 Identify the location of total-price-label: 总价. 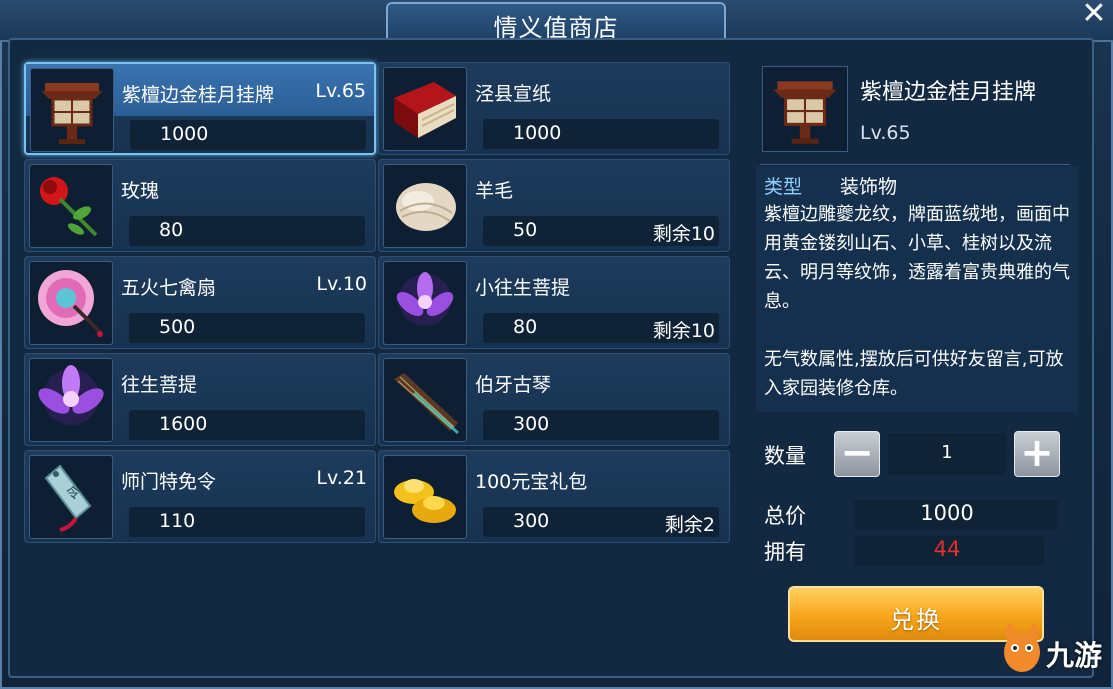
(785, 516).